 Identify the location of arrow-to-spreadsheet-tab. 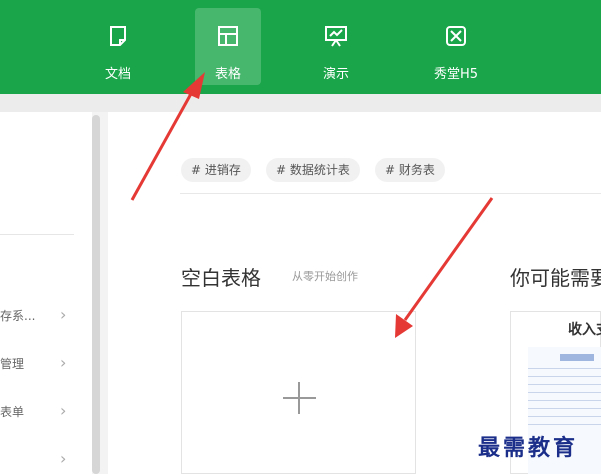
(167, 136).